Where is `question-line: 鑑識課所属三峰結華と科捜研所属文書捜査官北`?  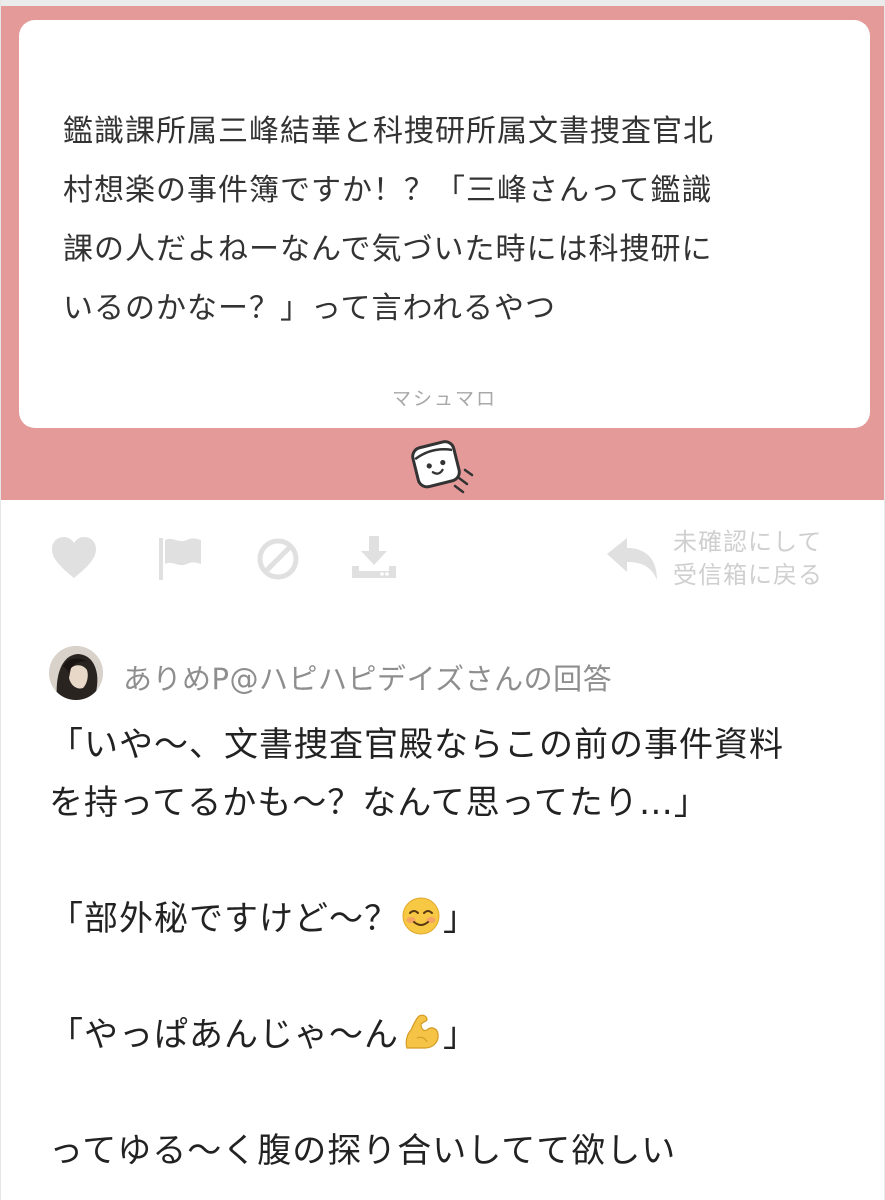
question-line: 鑑識課所属三峰結華と科捜研所属文書捜査官北 is located at coordinates (388, 131).